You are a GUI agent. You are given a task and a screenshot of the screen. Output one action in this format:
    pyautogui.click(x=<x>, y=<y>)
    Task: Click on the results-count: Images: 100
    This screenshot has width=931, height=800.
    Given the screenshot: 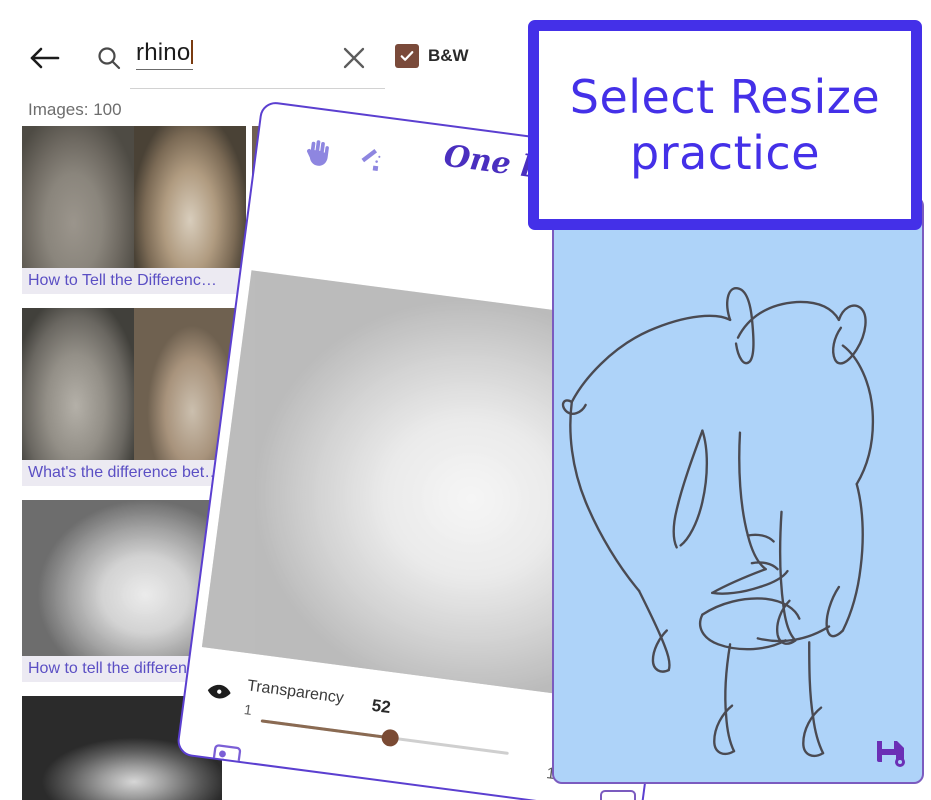 What is the action you would take?
    pyautogui.click(x=75, y=109)
    